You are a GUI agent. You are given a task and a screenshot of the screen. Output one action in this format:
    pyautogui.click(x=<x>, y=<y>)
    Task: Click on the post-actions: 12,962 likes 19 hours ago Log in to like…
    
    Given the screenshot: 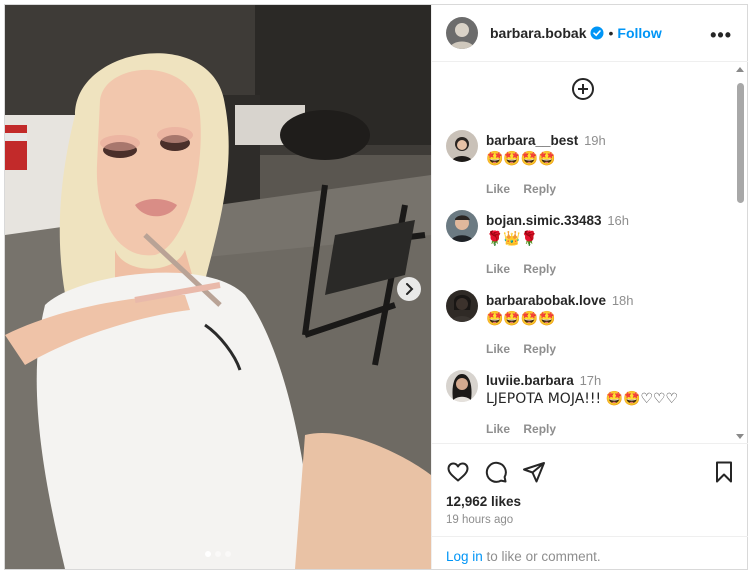 What is the action you would take?
    pyautogui.click(x=590, y=506)
    